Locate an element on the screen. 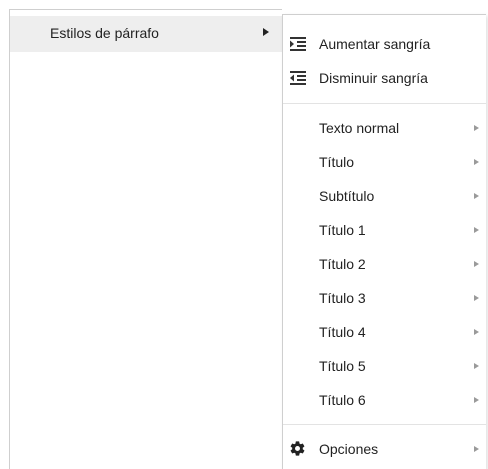 The width and height of the screenshot is (488, 469). menu-item-heading-4: Título 4 is located at coordinates (384, 332).